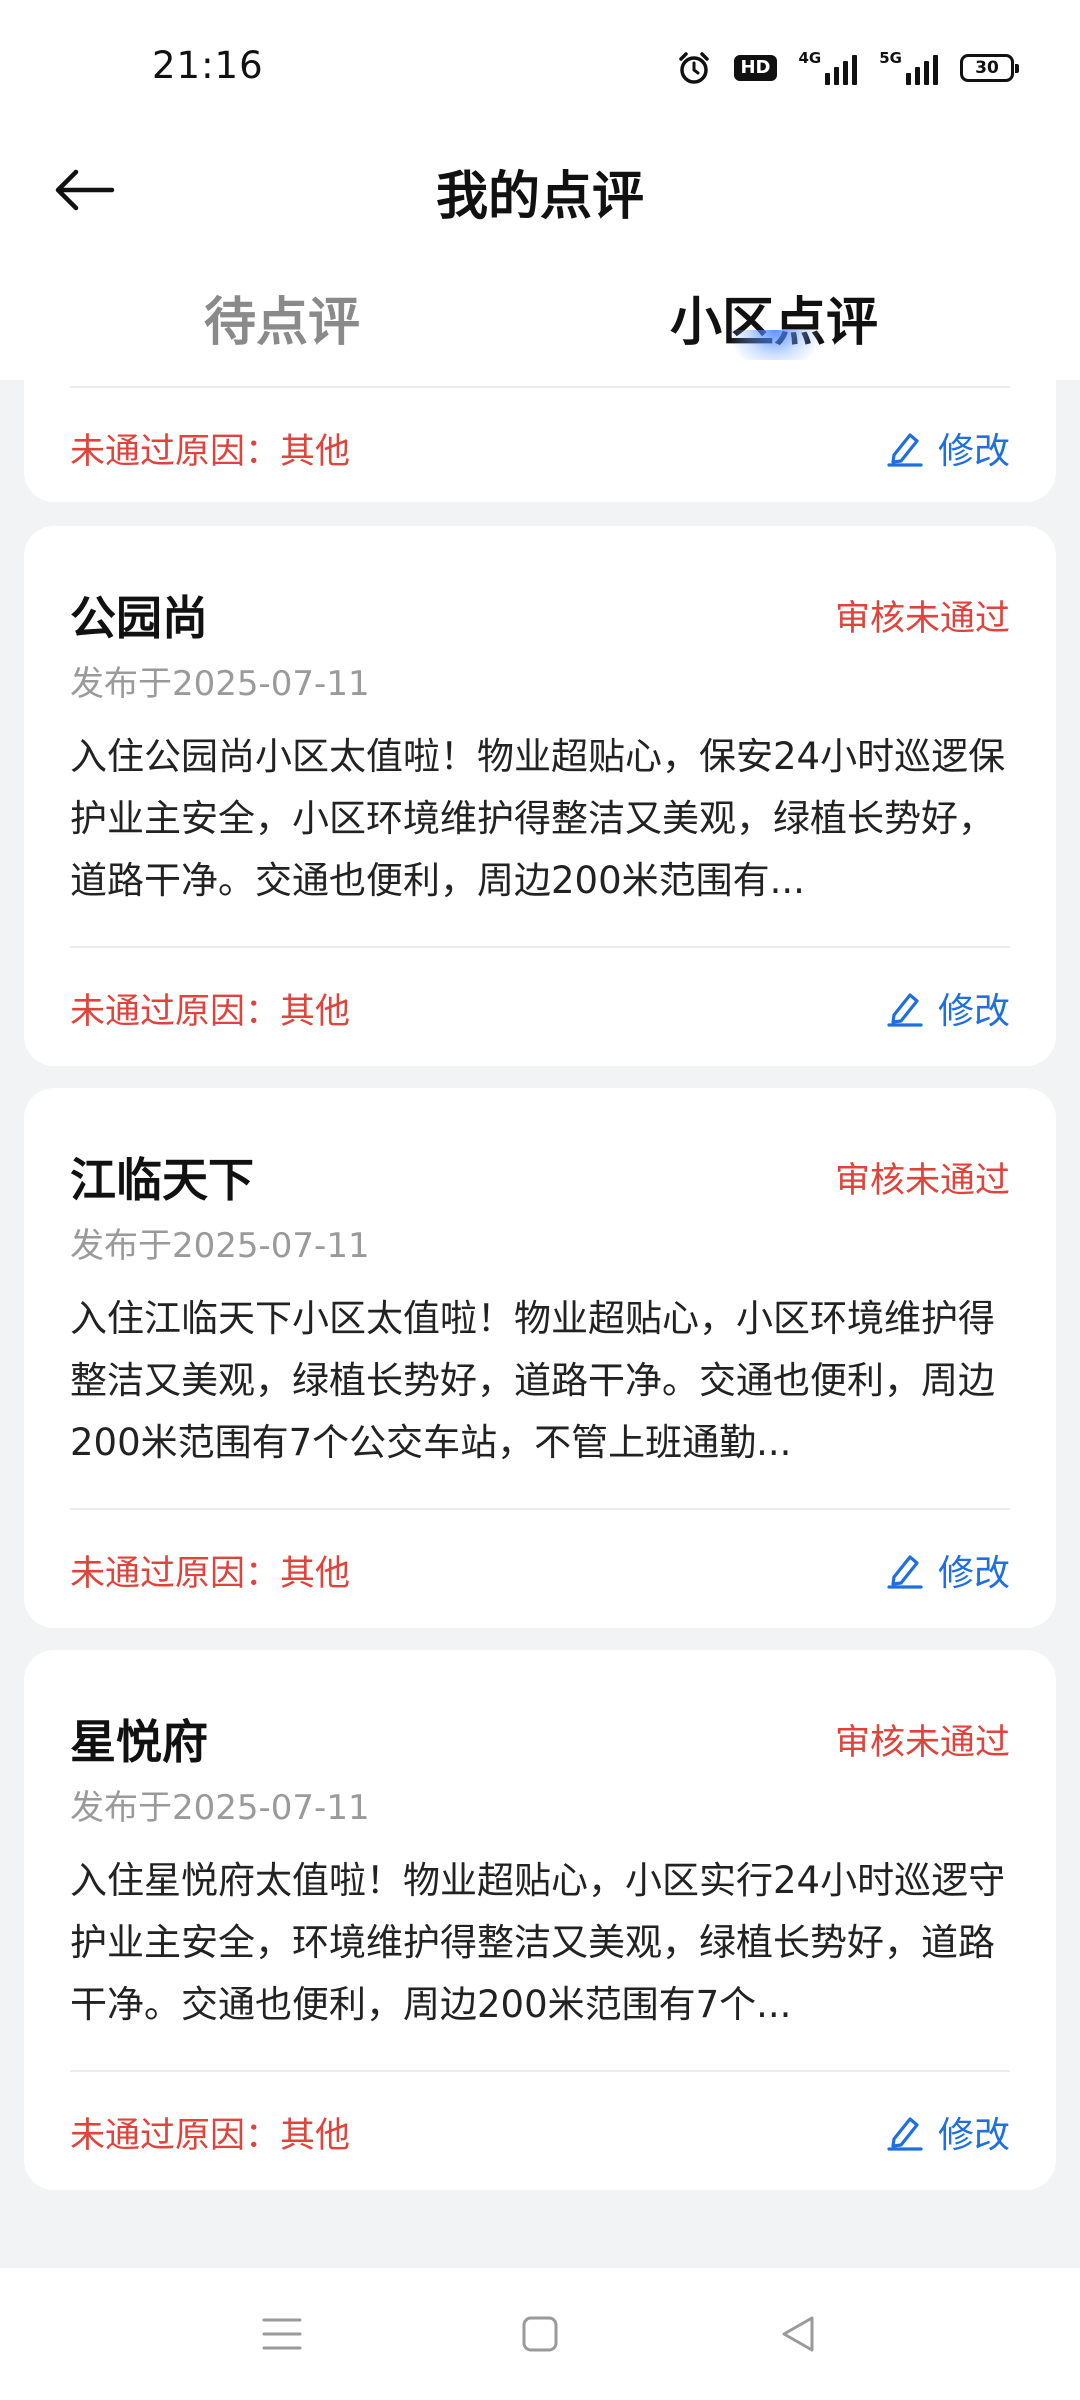 This screenshot has width=1080, height=2400. What do you see at coordinates (908, 68) in the screenshot?
I see `5g-signal-icon: 5G` at bounding box center [908, 68].